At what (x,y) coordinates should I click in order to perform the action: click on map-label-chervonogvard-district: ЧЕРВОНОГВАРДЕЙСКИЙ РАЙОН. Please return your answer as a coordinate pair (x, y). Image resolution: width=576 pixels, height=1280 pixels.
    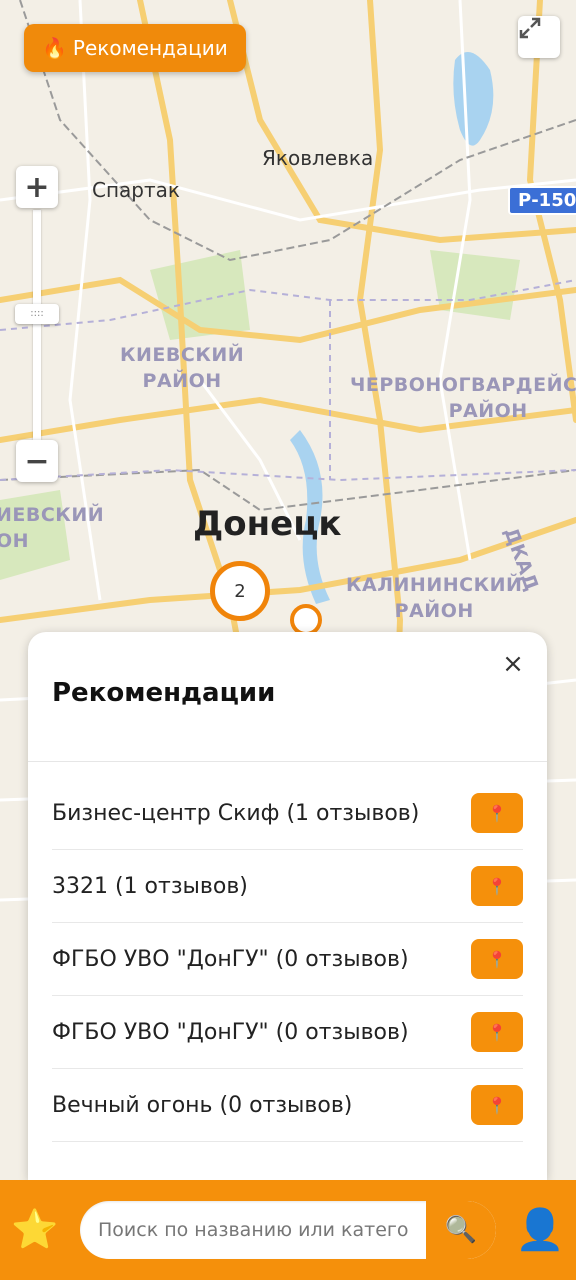
    Looking at the image, I should click on (463, 398).